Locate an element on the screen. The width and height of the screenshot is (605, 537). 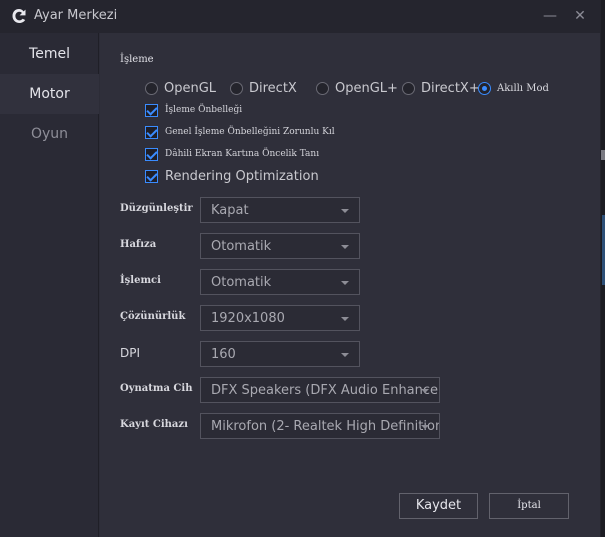
resolution-select: 1920x1080 is located at coordinates (280, 318).